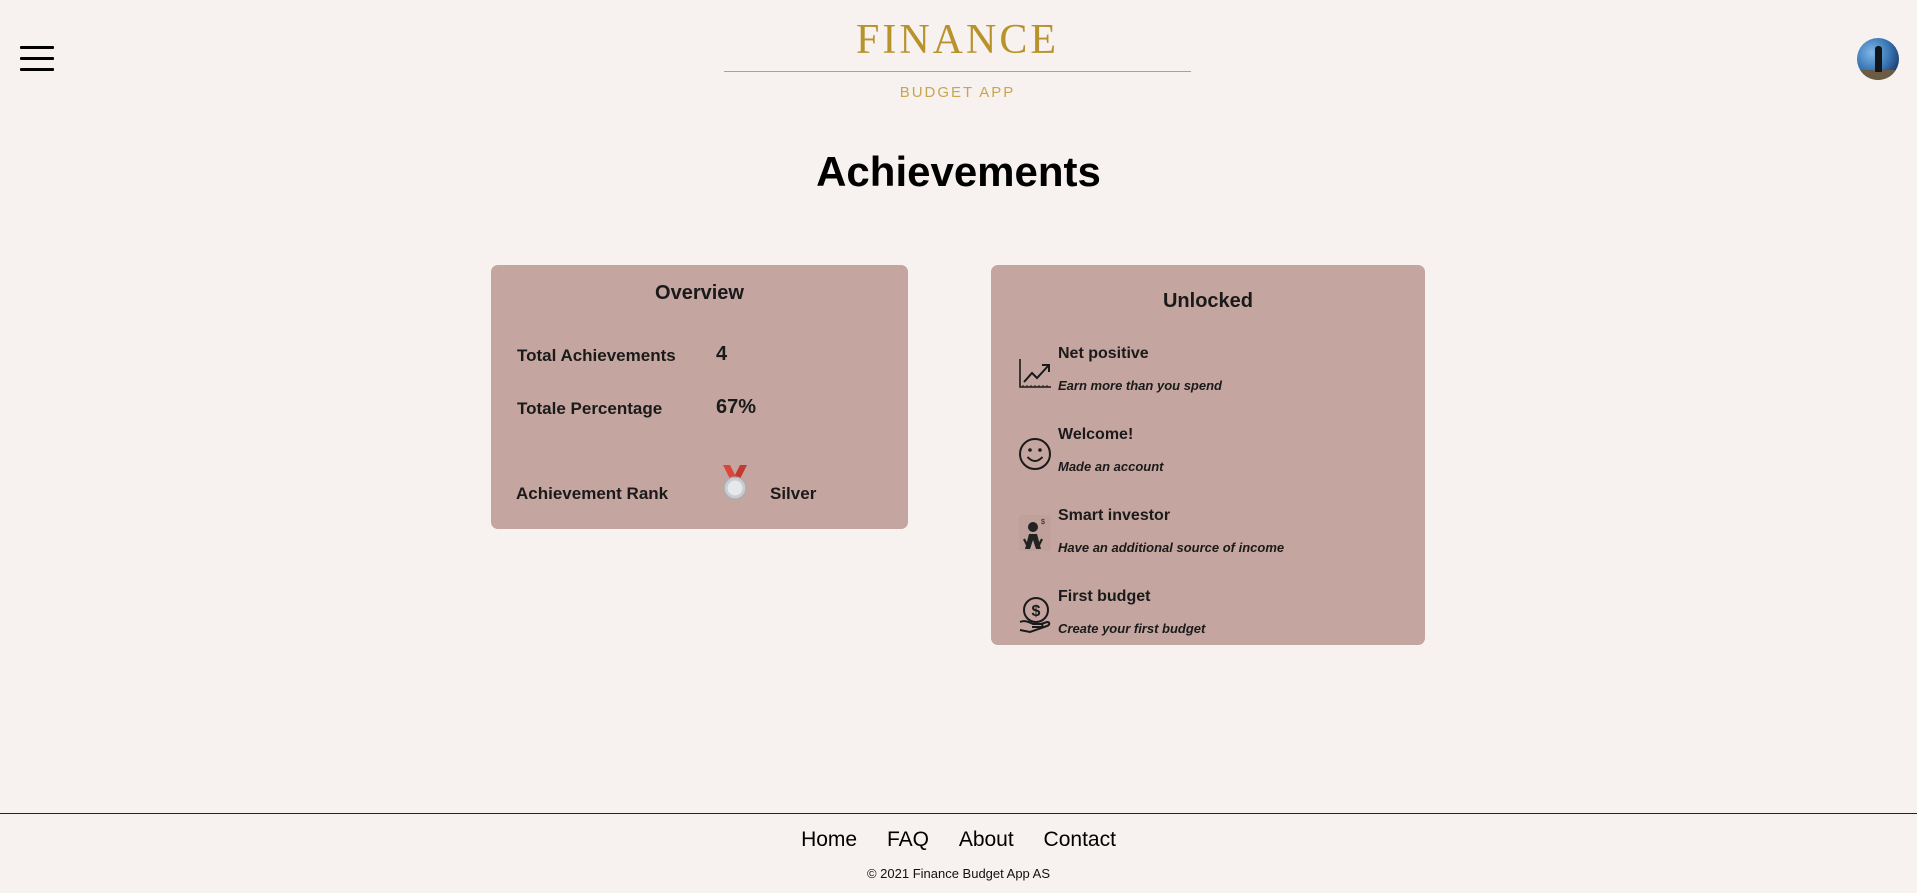 The image size is (1917, 893). What do you see at coordinates (793, 493) in the screenshot?
I see `achievement-rank-value: Silver` at bounding box center [793, 493].